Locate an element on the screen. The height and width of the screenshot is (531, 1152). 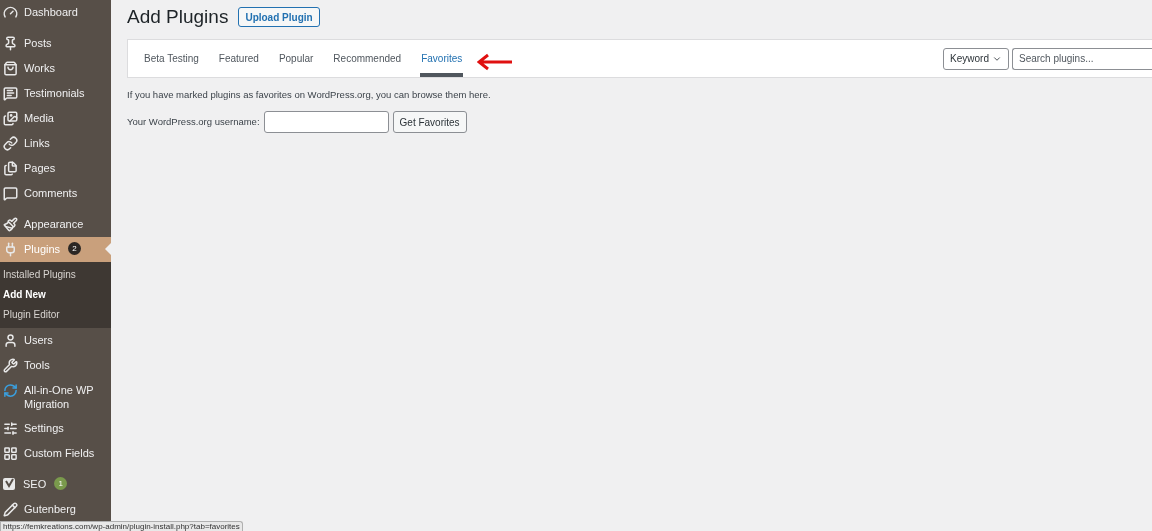
menu-label: Dashboard is located at coordinates (51, 12).